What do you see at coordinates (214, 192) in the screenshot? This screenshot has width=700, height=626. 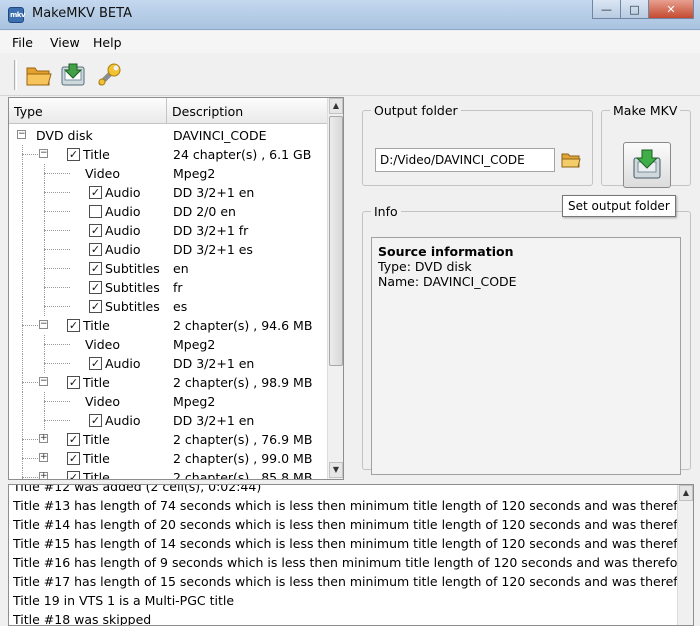 I see `tree-row-description: DD 3/2+1 en` at bounding box center [214, 192].